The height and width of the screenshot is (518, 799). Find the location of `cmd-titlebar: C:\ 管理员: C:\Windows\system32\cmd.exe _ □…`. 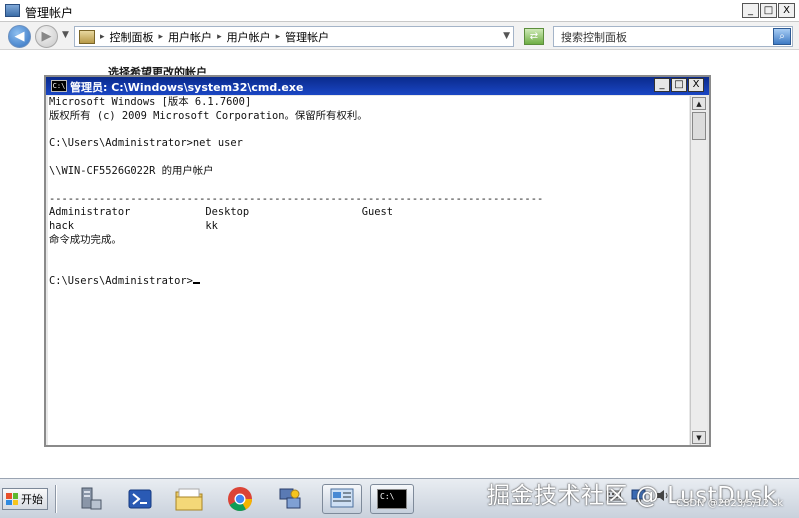

cmd-titlebar: C:\ 管理员: C:\Windows\system32\cmd.exe _ □… is located at coordinates (377, 86).